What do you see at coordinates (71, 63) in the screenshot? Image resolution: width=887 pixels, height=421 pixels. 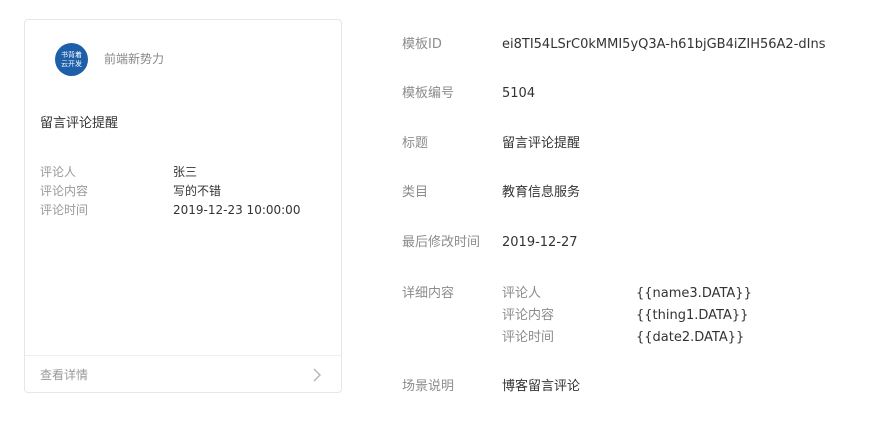 I see `avatar-text-line2: 云开发` at bounding box center [71, 63].